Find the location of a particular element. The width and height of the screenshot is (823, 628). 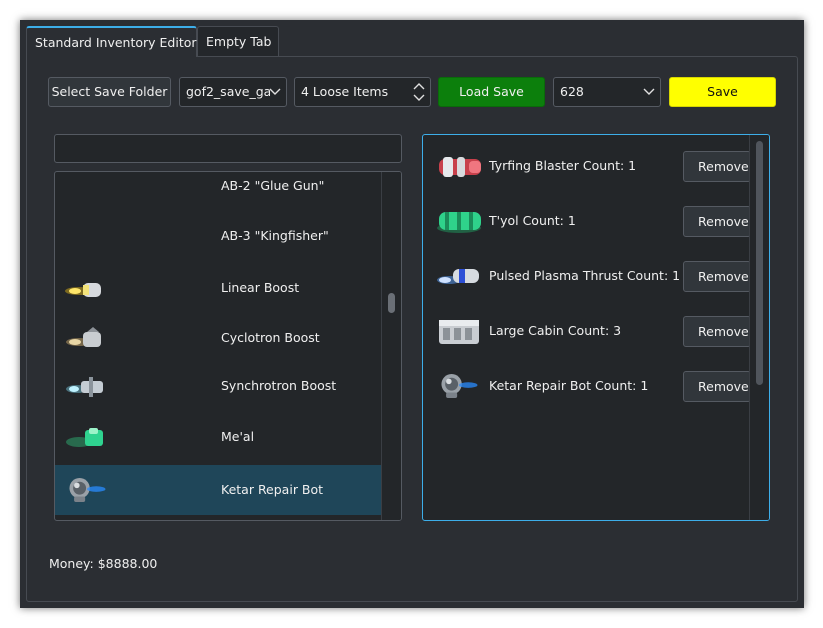

list-item: Cyclotron Boost is located at coordinates (218, 338).